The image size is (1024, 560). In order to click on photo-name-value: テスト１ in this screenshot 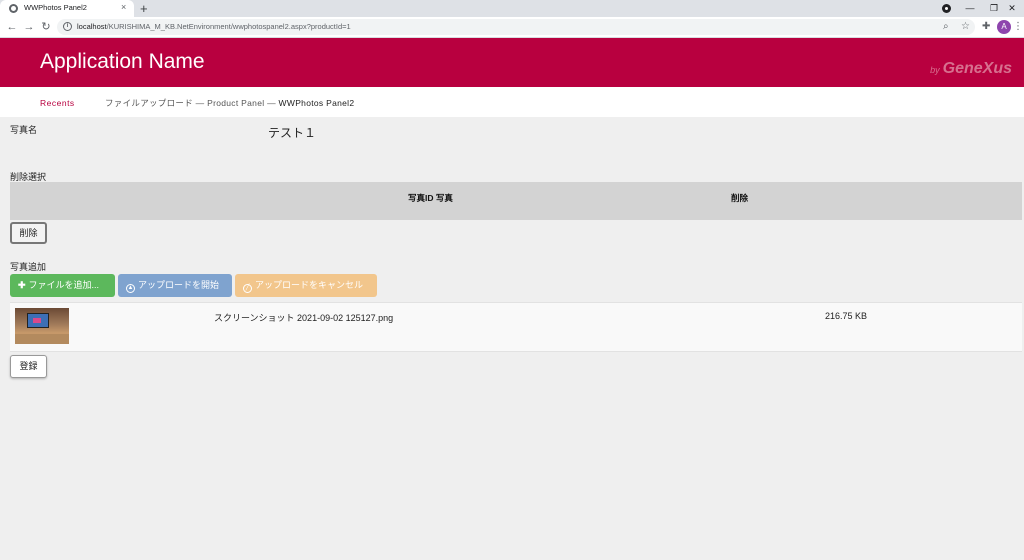, I will do `click(292, 133)`.